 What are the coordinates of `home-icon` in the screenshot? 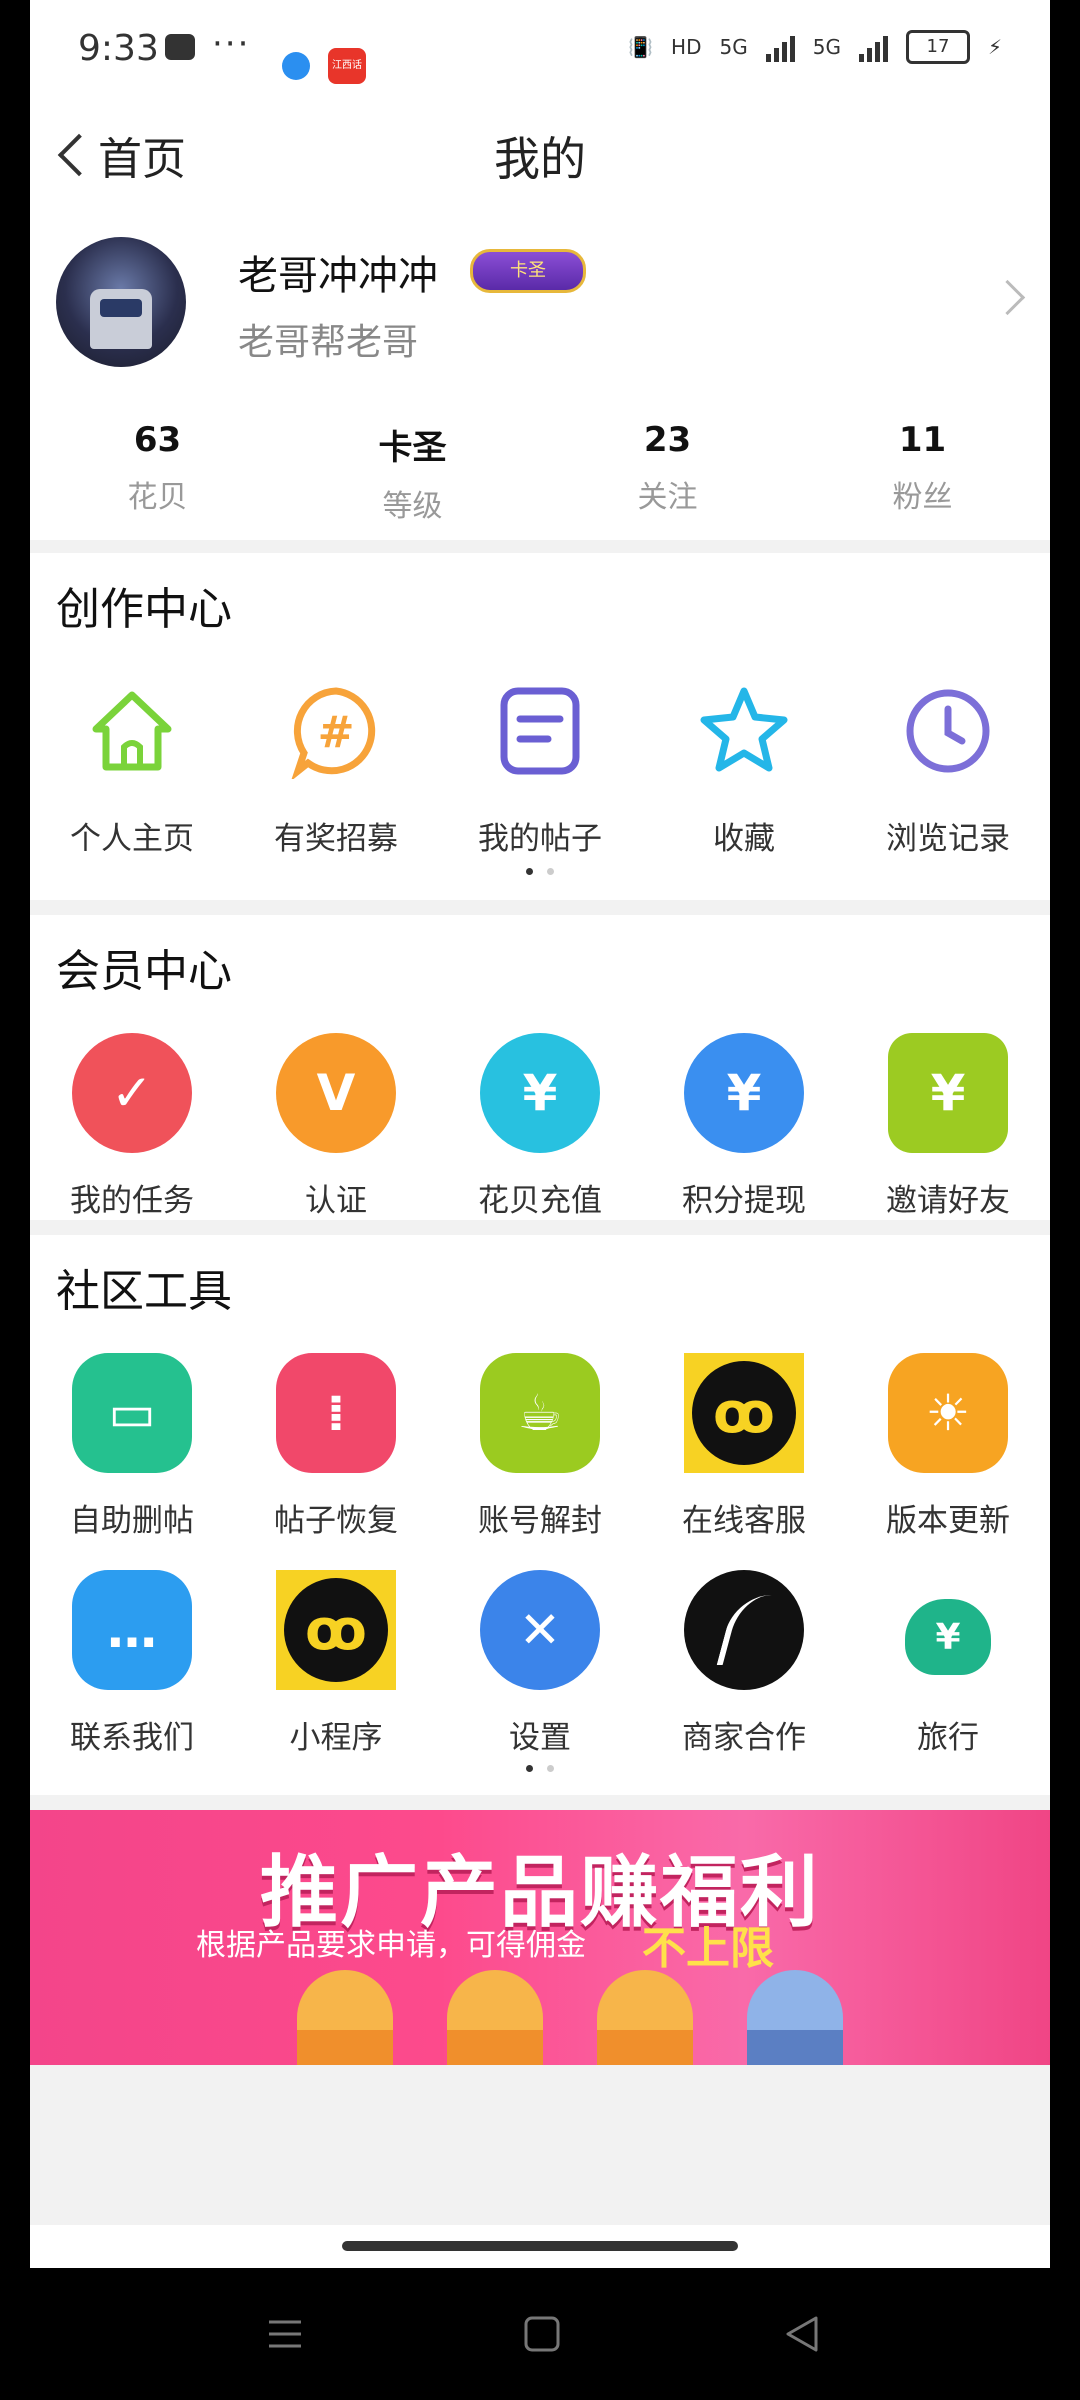 It's located at (132, 731).